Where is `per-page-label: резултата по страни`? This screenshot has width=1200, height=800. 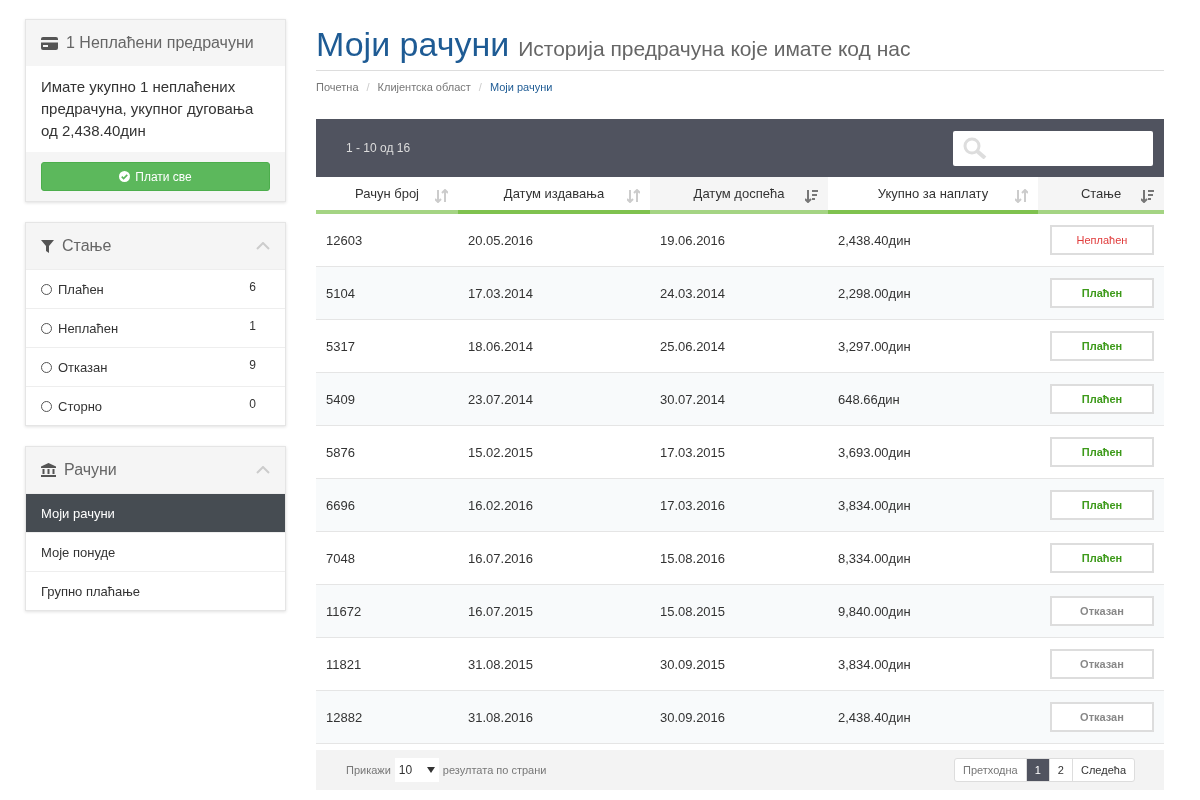
per-page-label: резултата по страни is located at coordinates (494, 770).